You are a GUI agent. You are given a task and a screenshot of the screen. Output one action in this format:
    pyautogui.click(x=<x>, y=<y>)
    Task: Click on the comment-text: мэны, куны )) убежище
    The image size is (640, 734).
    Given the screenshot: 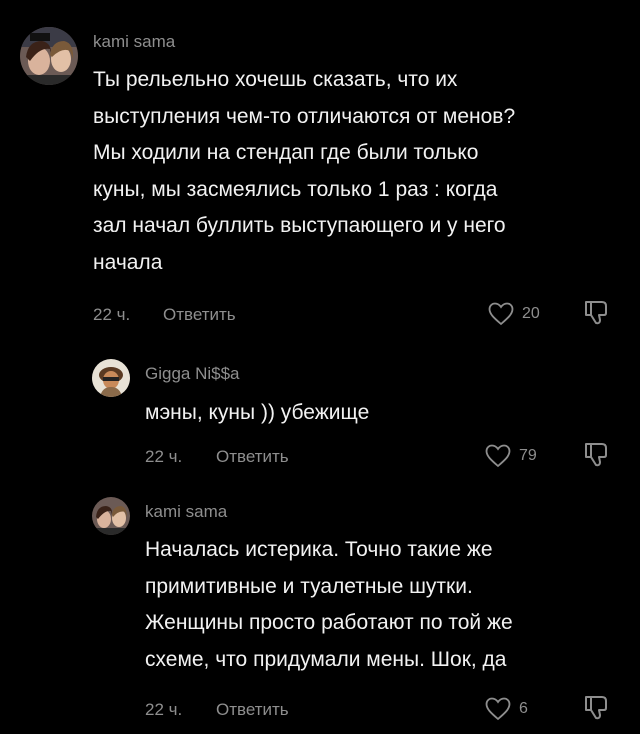 What is the action you would take?
    pyautogui.click(x=257, y=412)
    